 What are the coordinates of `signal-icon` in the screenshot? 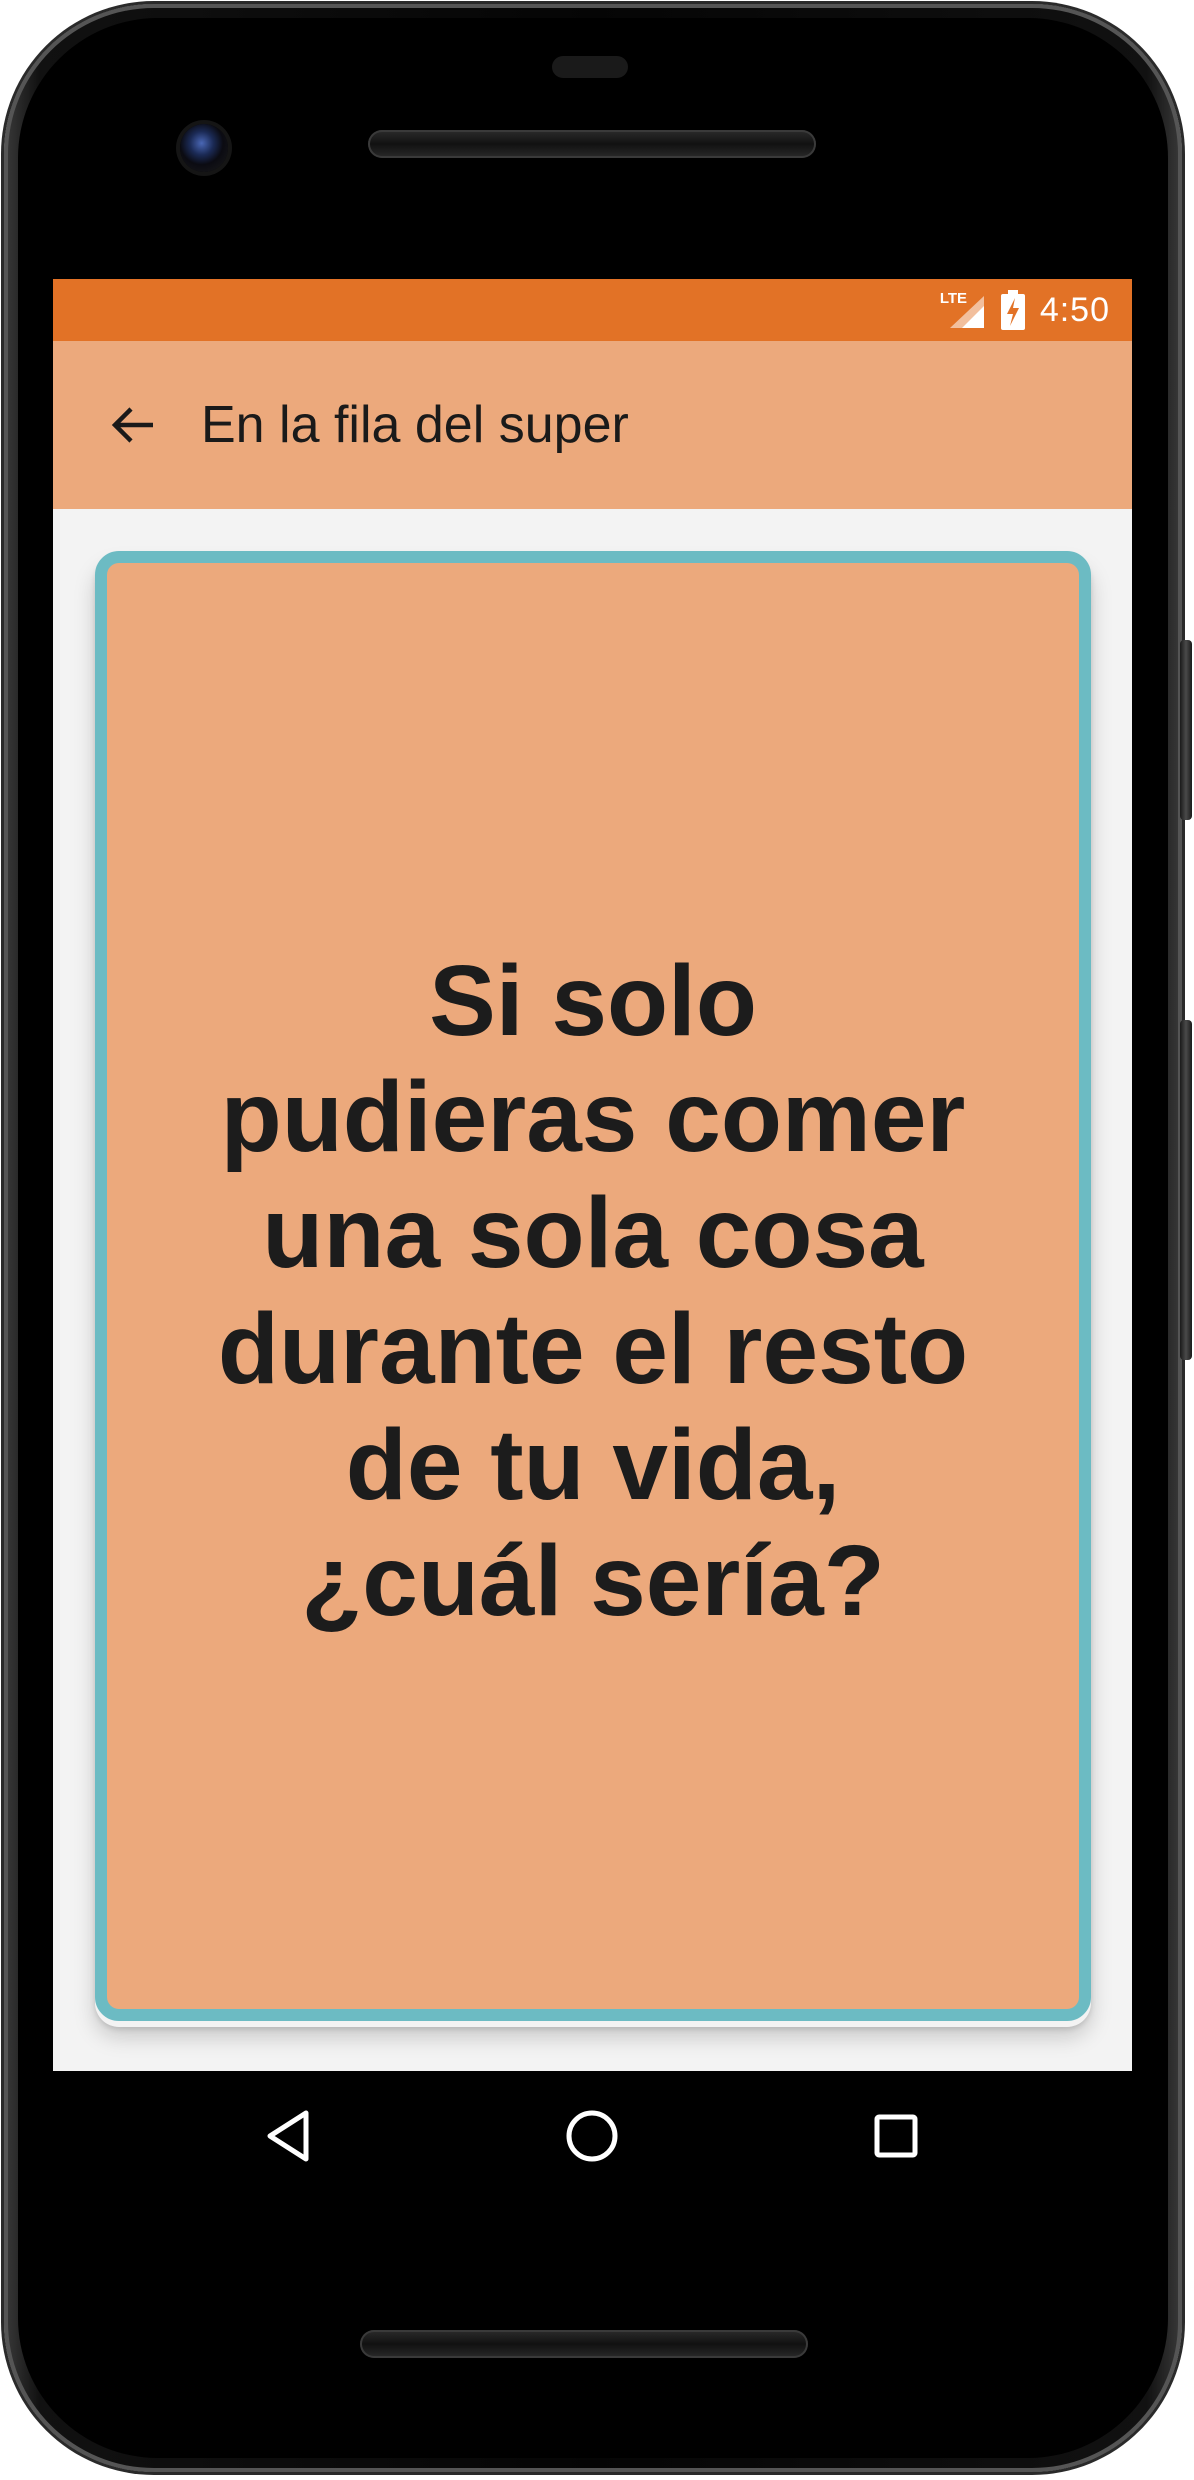 It's located at (966, 312).